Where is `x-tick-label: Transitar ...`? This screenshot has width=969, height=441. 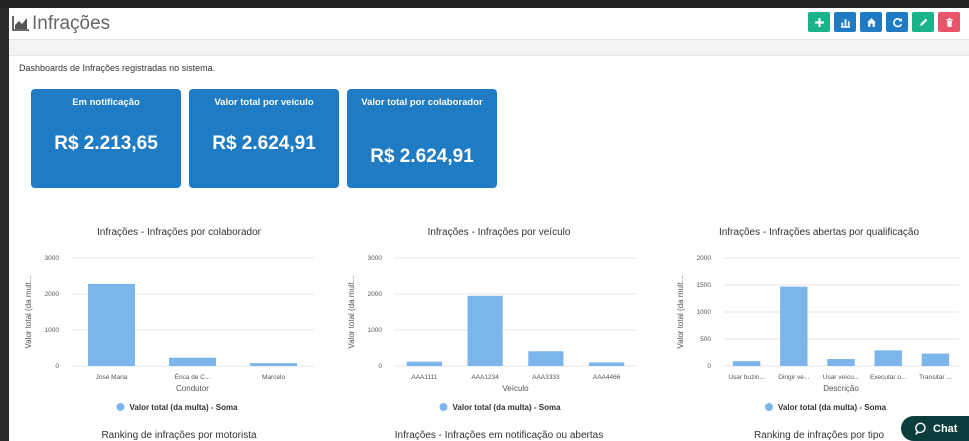
x-tick-label: Transitar ... is located at coordinates (935, 377).